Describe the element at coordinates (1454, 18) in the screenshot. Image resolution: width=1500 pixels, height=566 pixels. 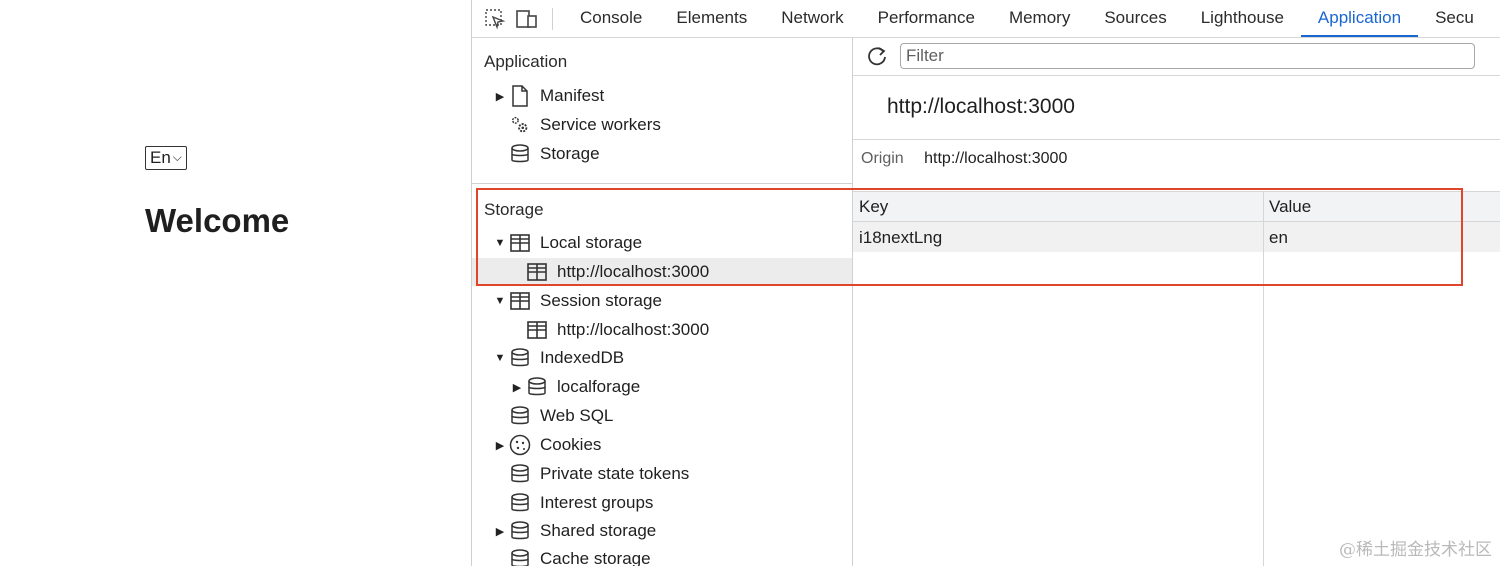
I see `tab-security: Secu` at that location.